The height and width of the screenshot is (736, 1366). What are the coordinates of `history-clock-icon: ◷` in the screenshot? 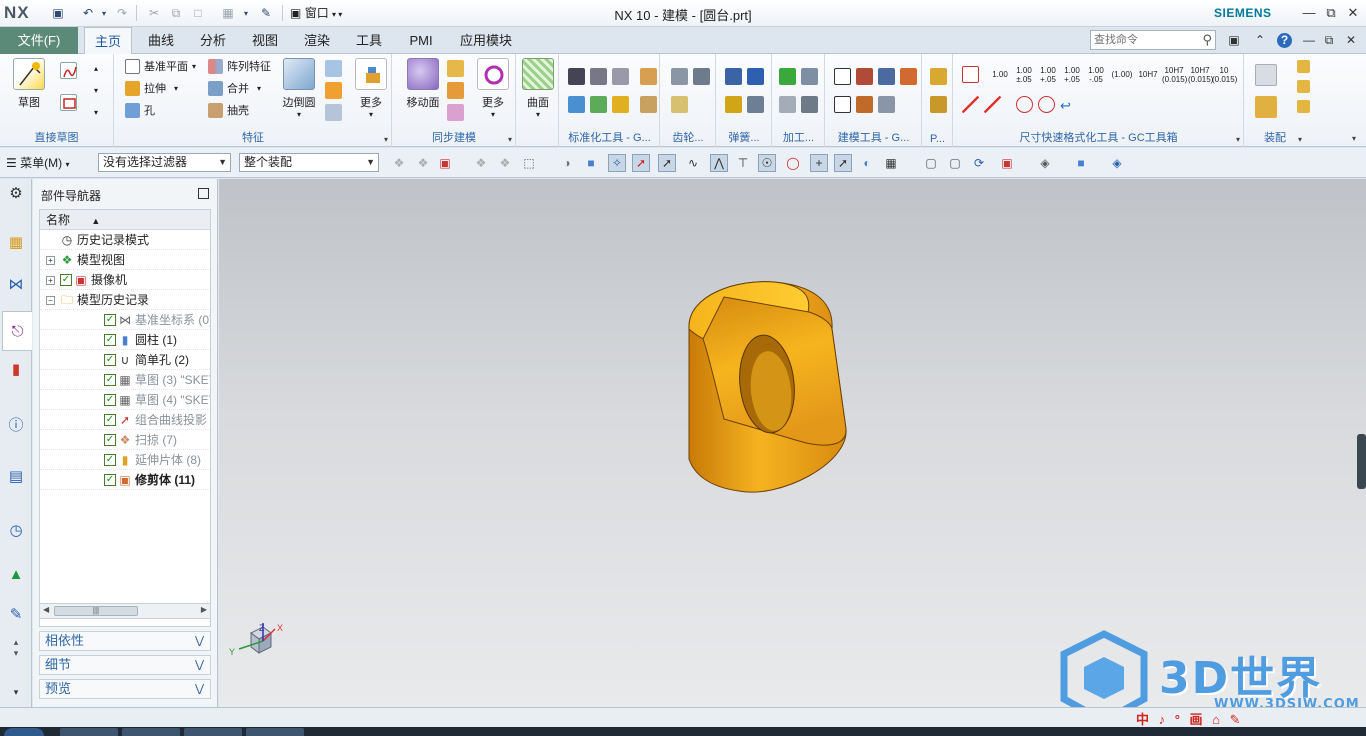 It's located at (16, 530).